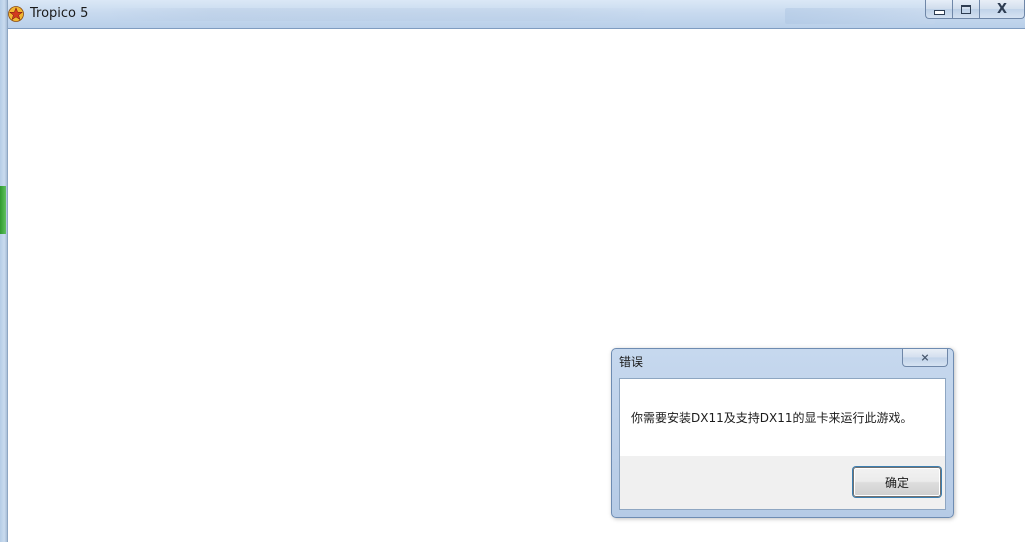 This screenshot has height=542, width=1025. I want to click on close-icon: X, so click(1002, 9).